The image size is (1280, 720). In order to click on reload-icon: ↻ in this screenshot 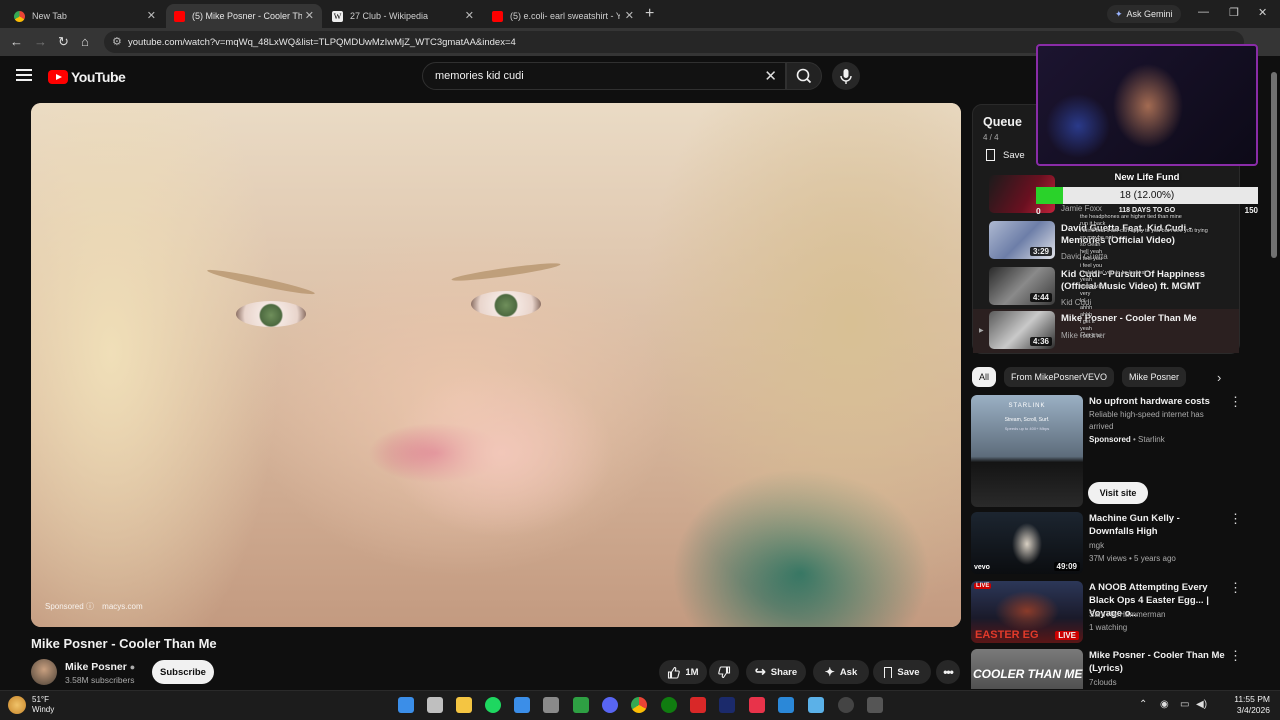, I will do `click(63, 42)`.